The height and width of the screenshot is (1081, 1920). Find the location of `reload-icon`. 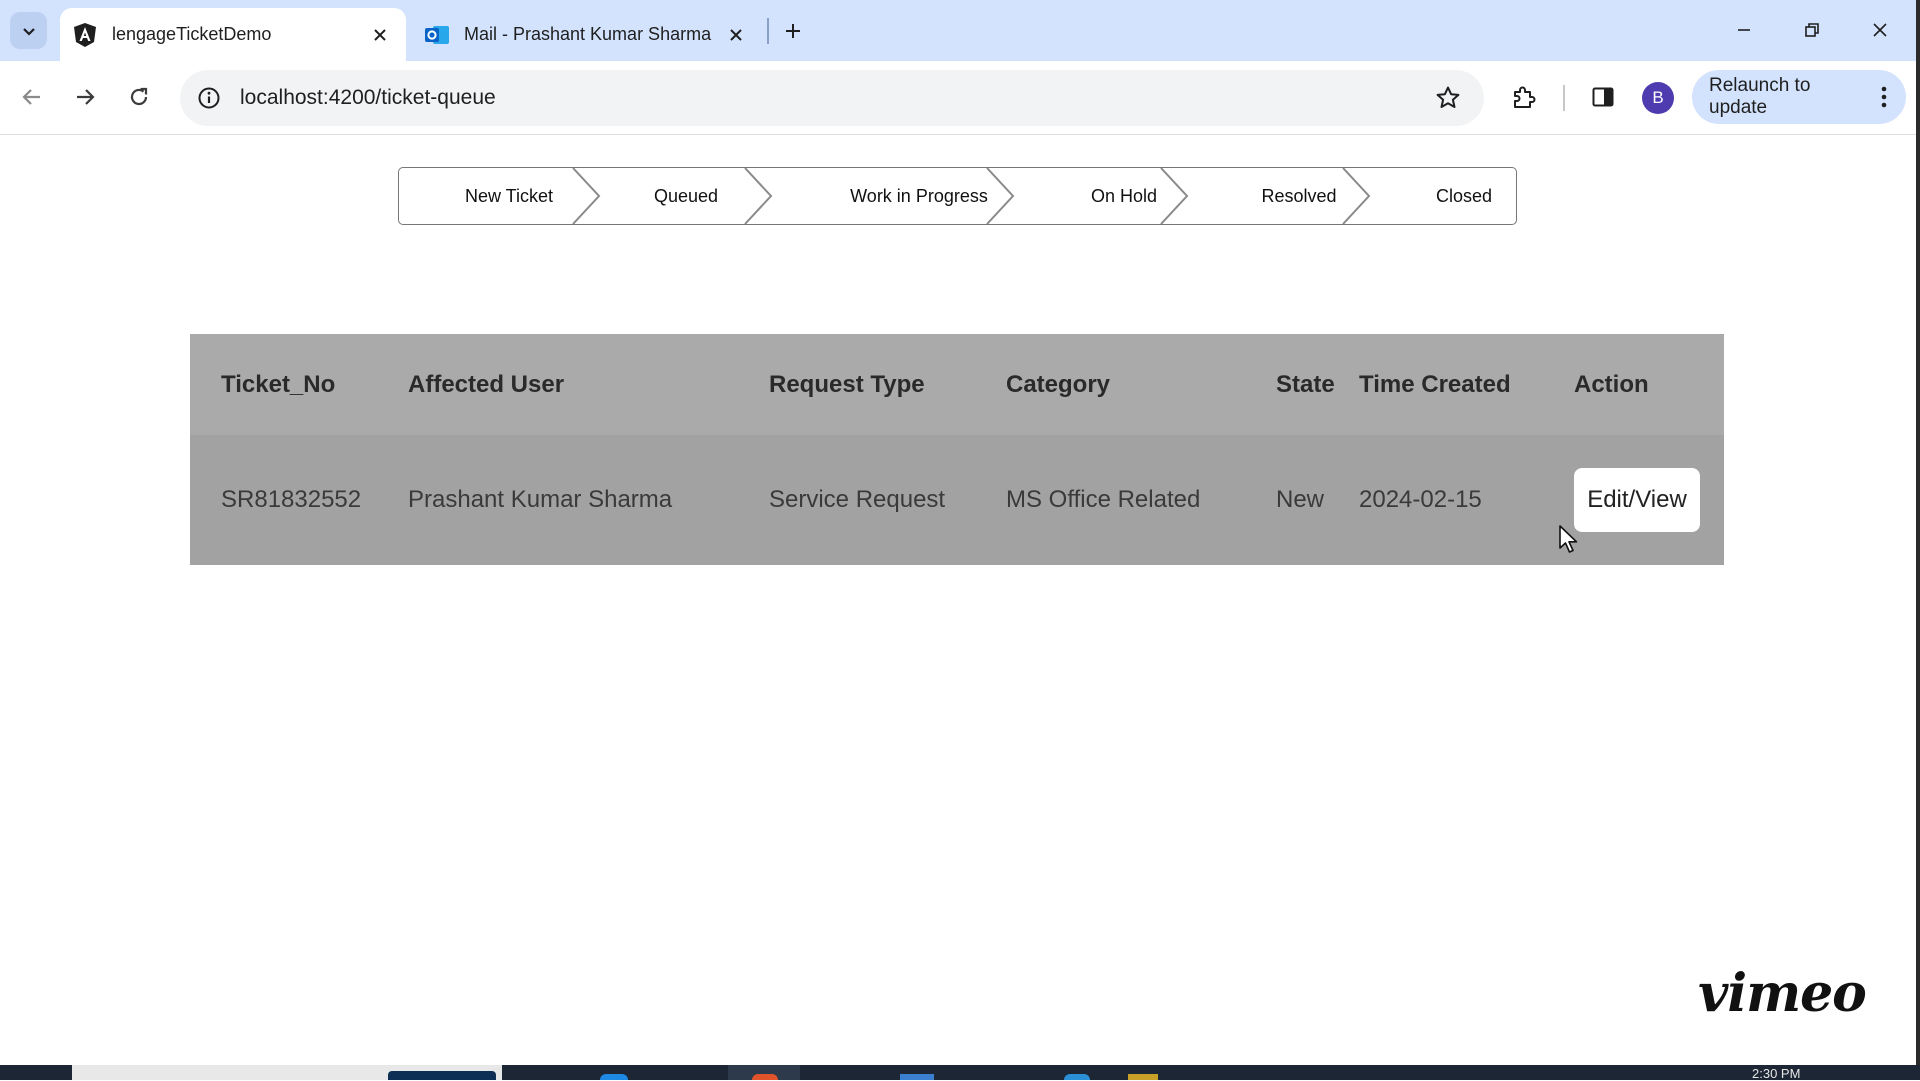

reload-icon is located at coordinates (139, 96).